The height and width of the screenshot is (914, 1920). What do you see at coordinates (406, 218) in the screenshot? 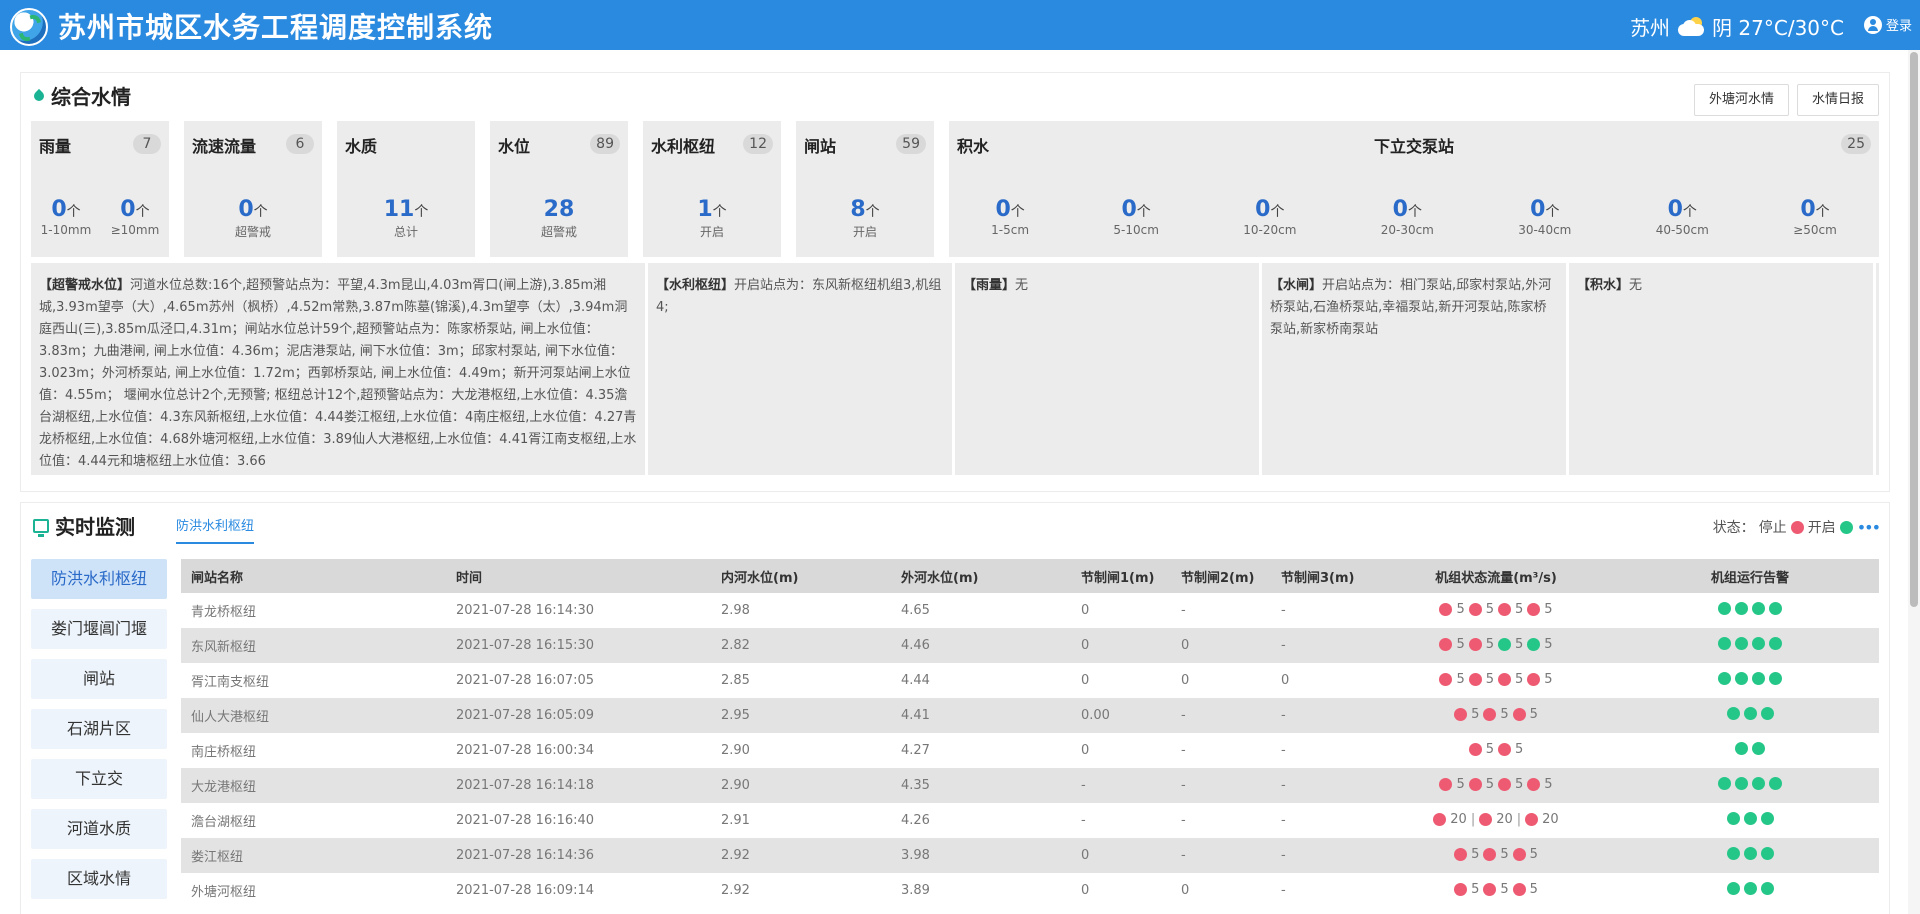
I see `metric: 11个 总计` at bounding box center [406, 218].